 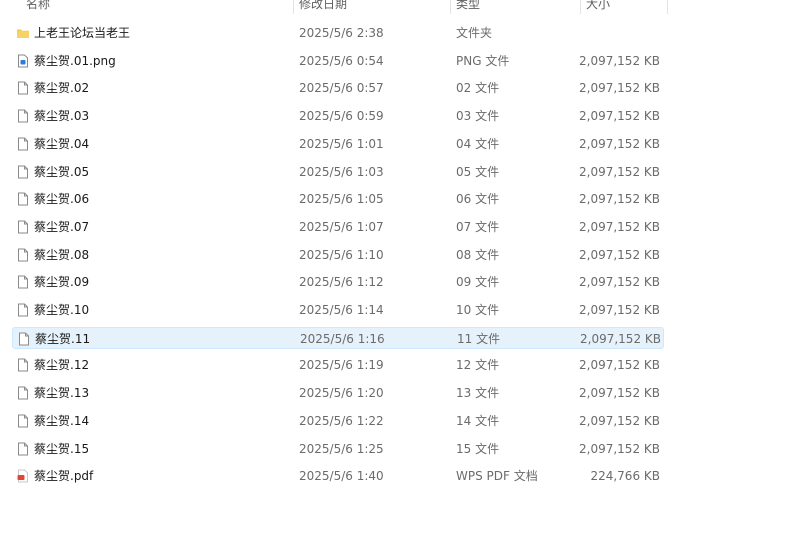 What do you see at coordinates (468, 7) in the screenshot?
I see `type-column-header: 类型` at bounding box center [468, 7].